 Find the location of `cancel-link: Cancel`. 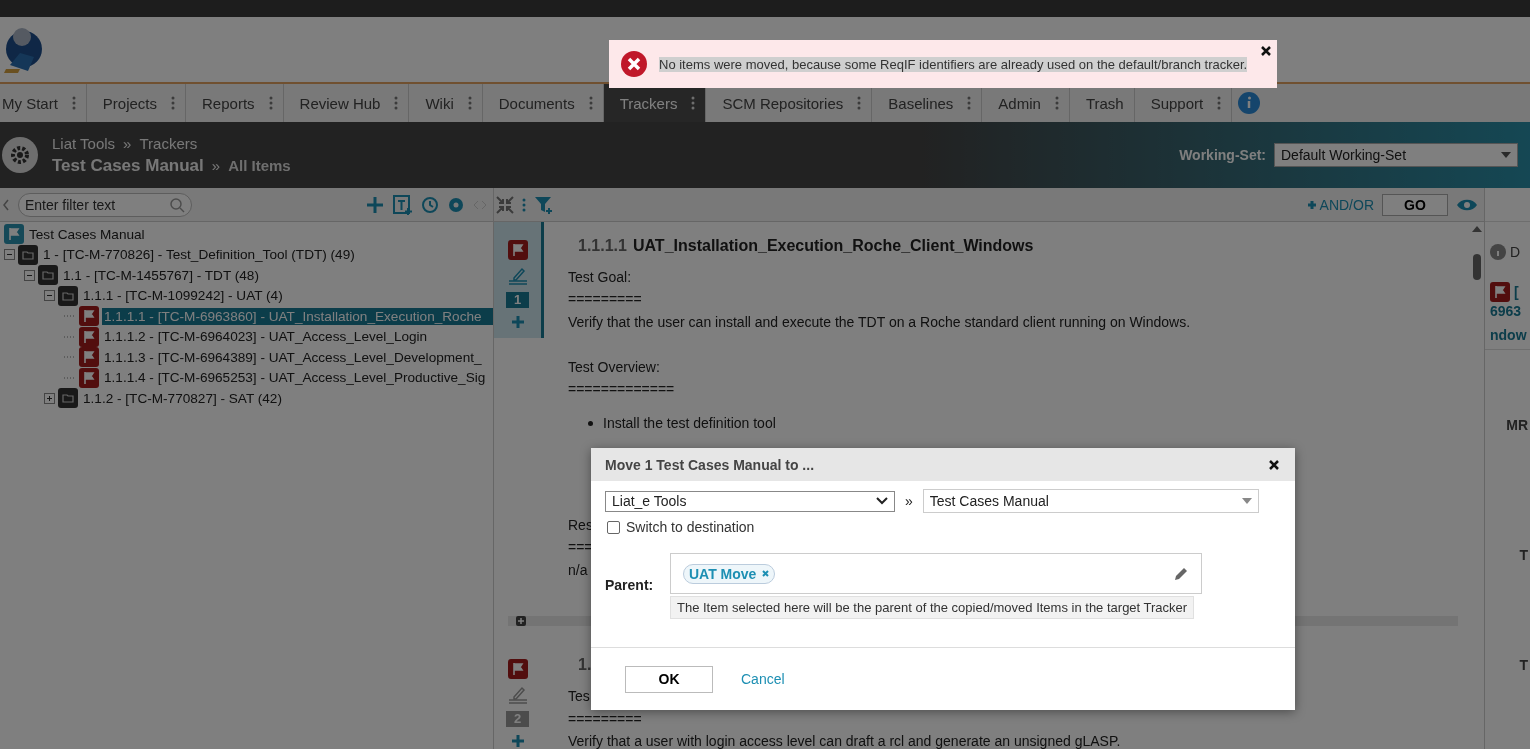

cancel-link: Cancel is located at coordinates (763, 679).